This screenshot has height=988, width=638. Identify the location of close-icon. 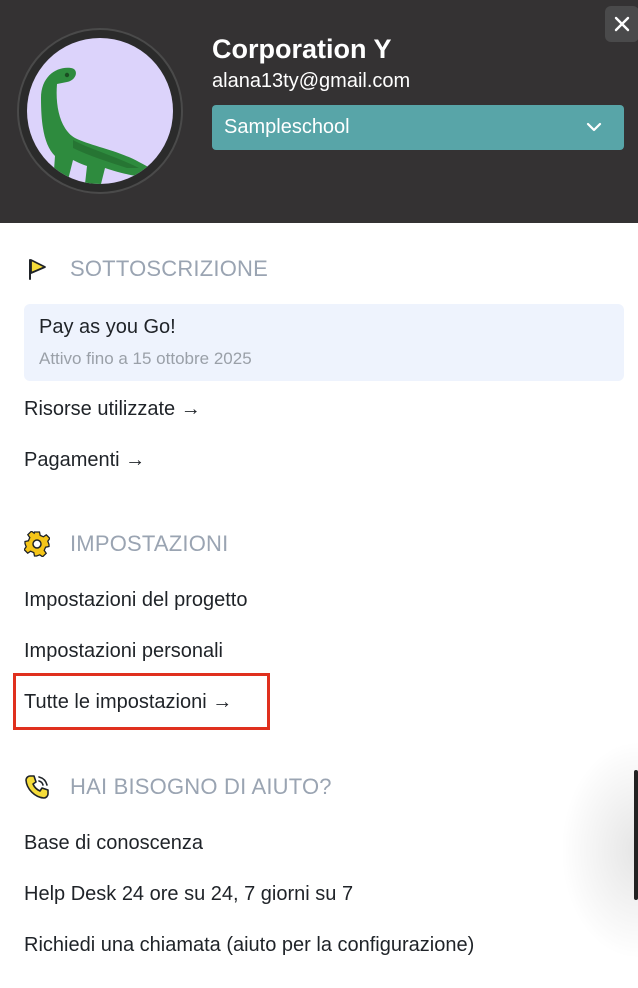
(622, 24).